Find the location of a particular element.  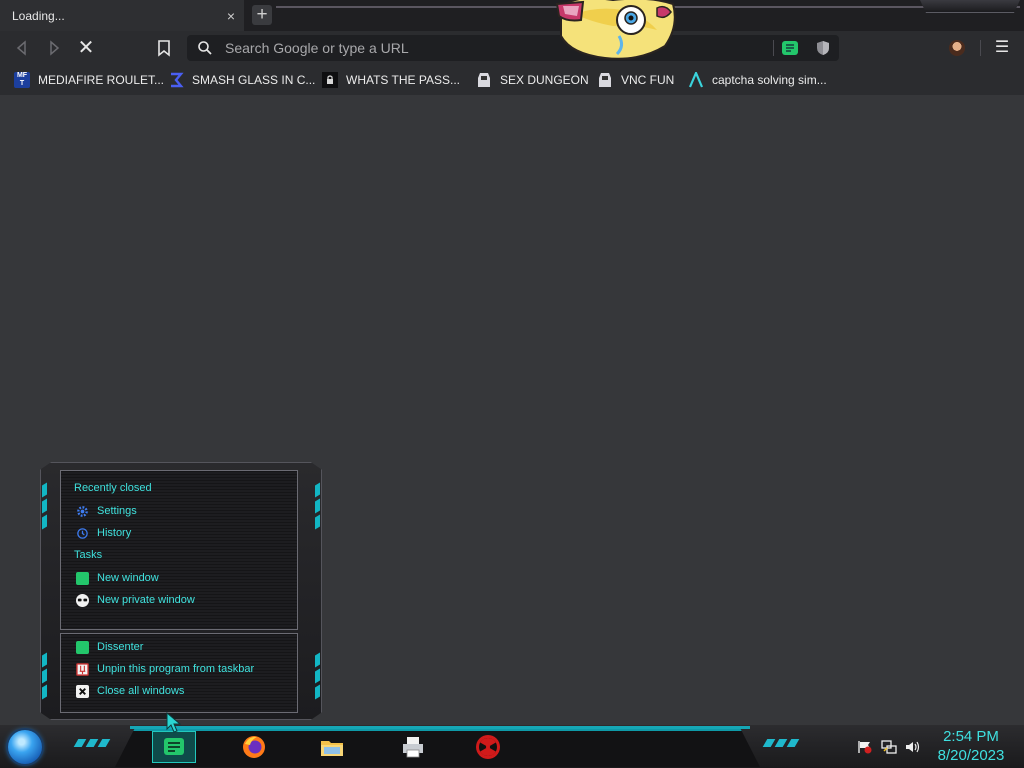

jump-item-settings: Settings is located at coordinates (106, 511).